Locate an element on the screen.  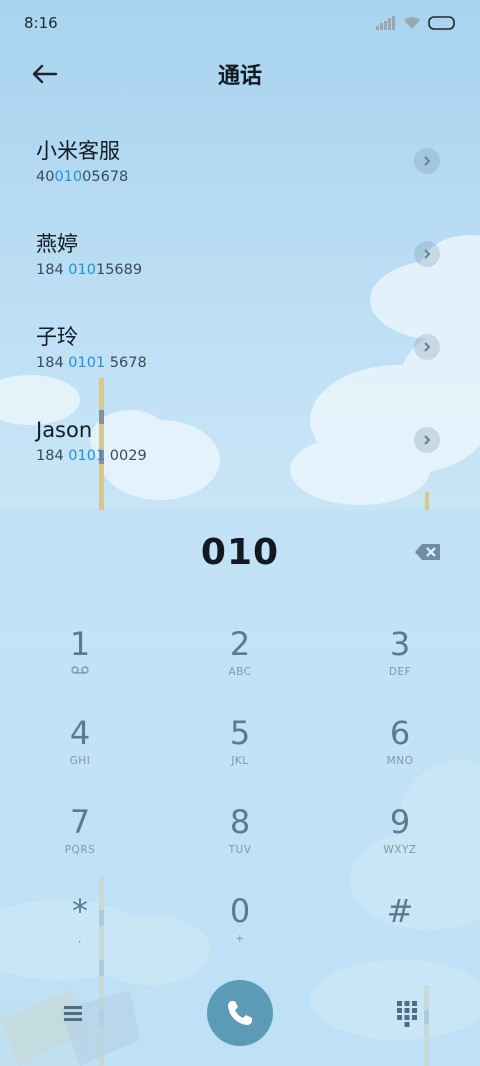
key-9: 9 WXYZ is located at coordinates (400, 838).